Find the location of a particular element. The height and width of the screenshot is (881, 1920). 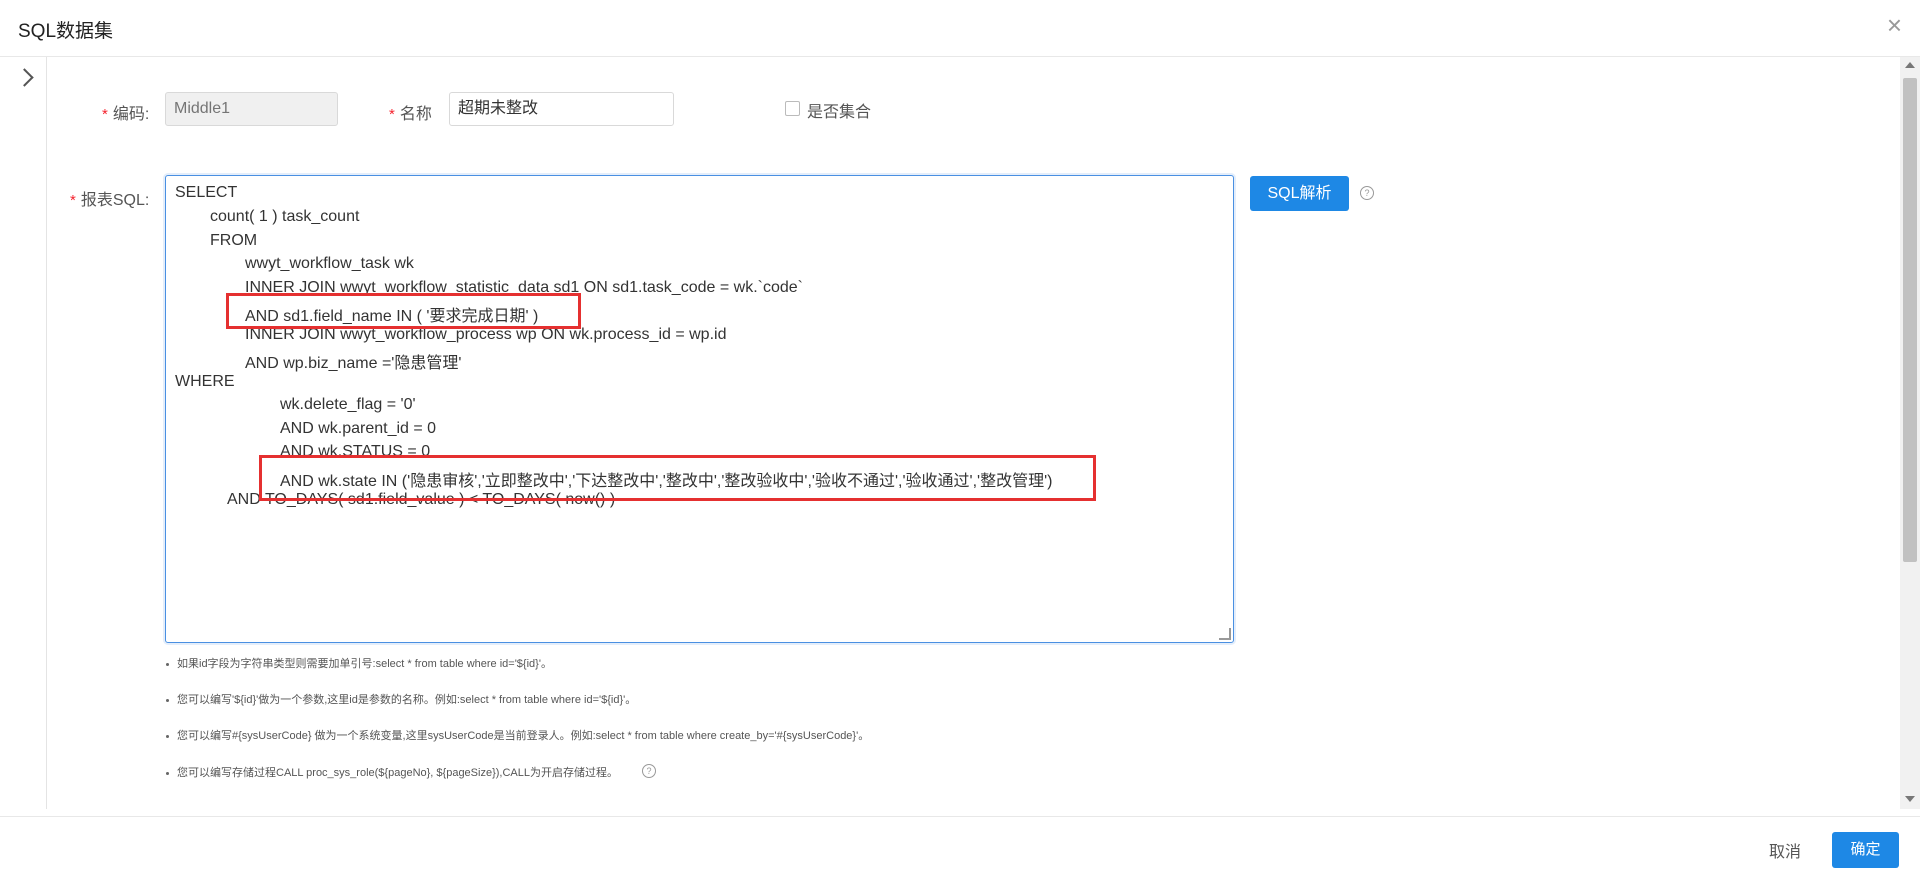

dialog-title: SQL数据集 is located at coordinates (66, 31).